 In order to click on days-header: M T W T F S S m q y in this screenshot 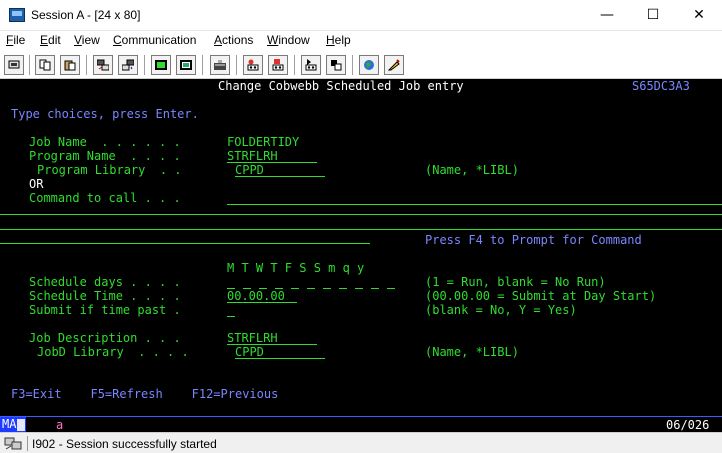, I will do `click(296, 268)`.